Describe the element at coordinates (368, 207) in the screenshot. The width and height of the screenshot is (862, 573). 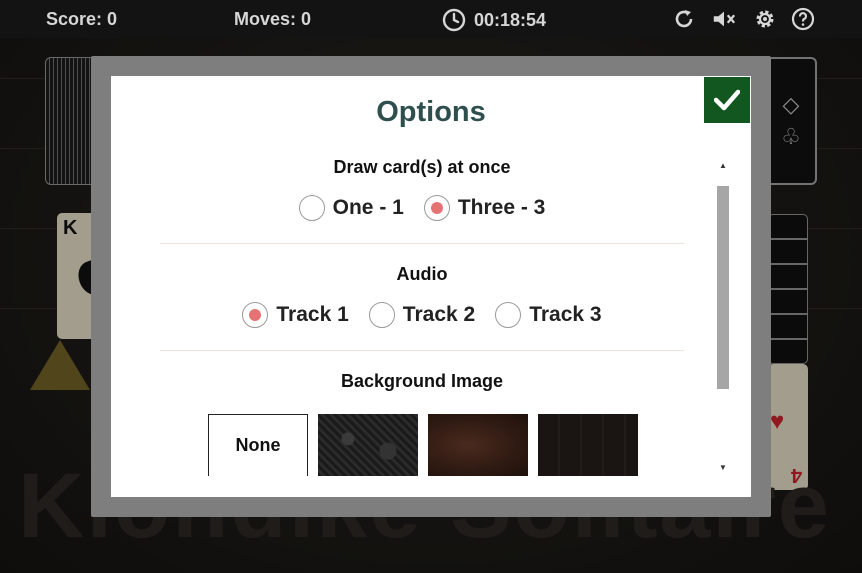
I see `radio-label: One - 1` at that location.